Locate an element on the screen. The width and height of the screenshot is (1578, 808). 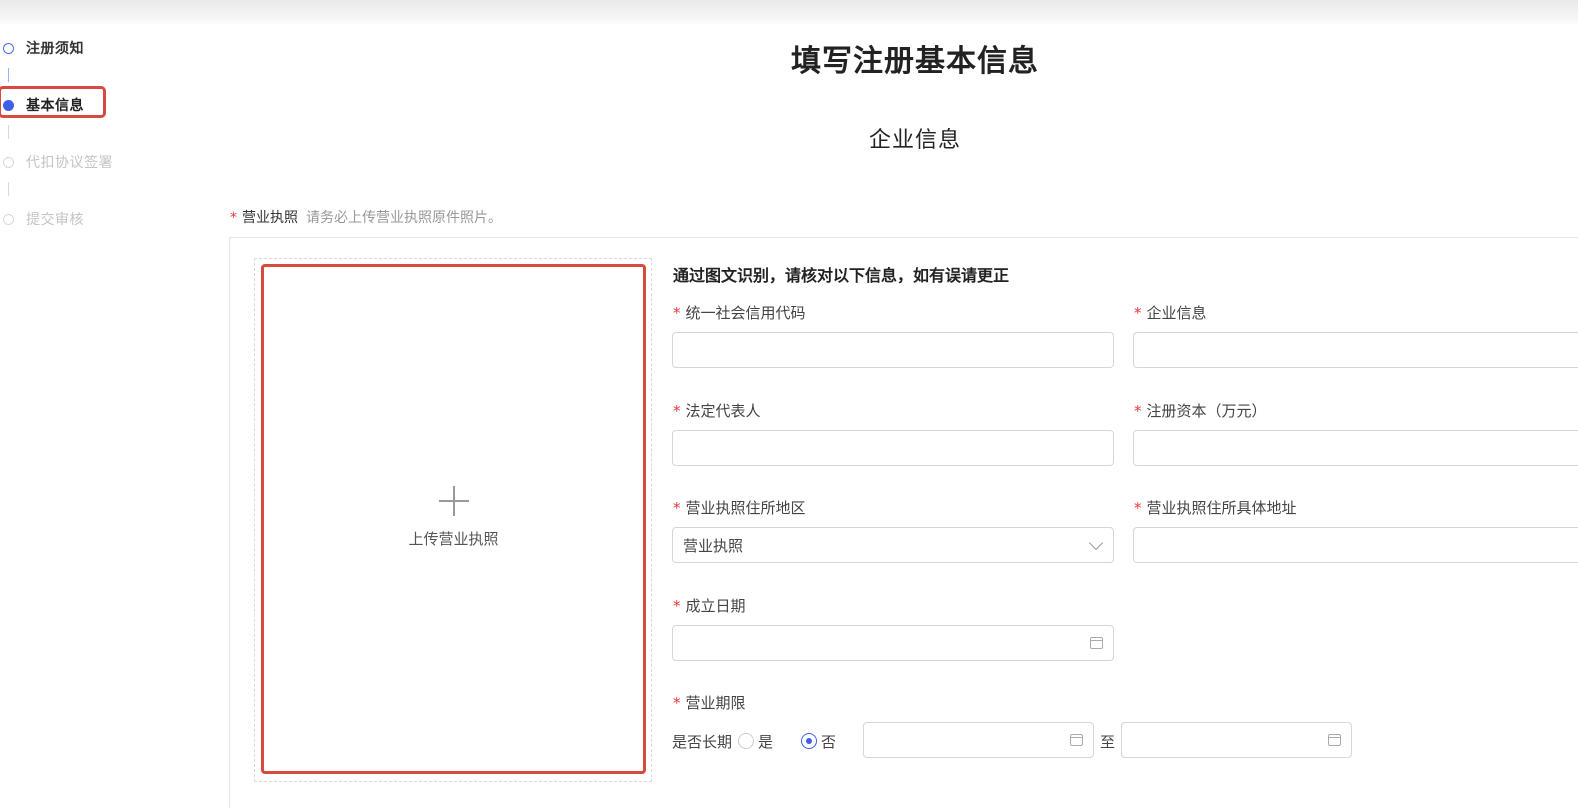
legal-rep-input is located at coordinates (893, 448).